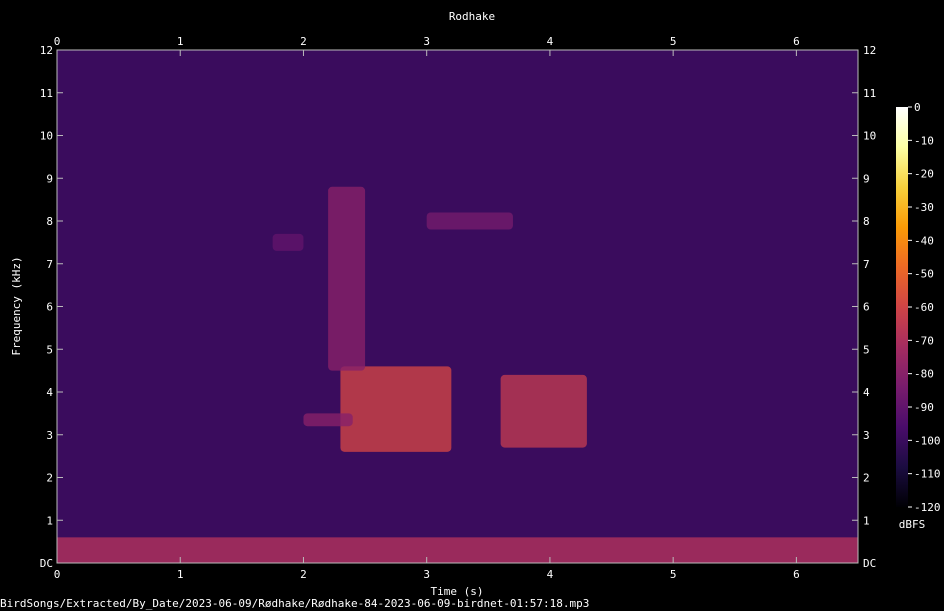 The image size is (944, 611). I want to click on colorbar-tick-label: -60, so click(924, 307).